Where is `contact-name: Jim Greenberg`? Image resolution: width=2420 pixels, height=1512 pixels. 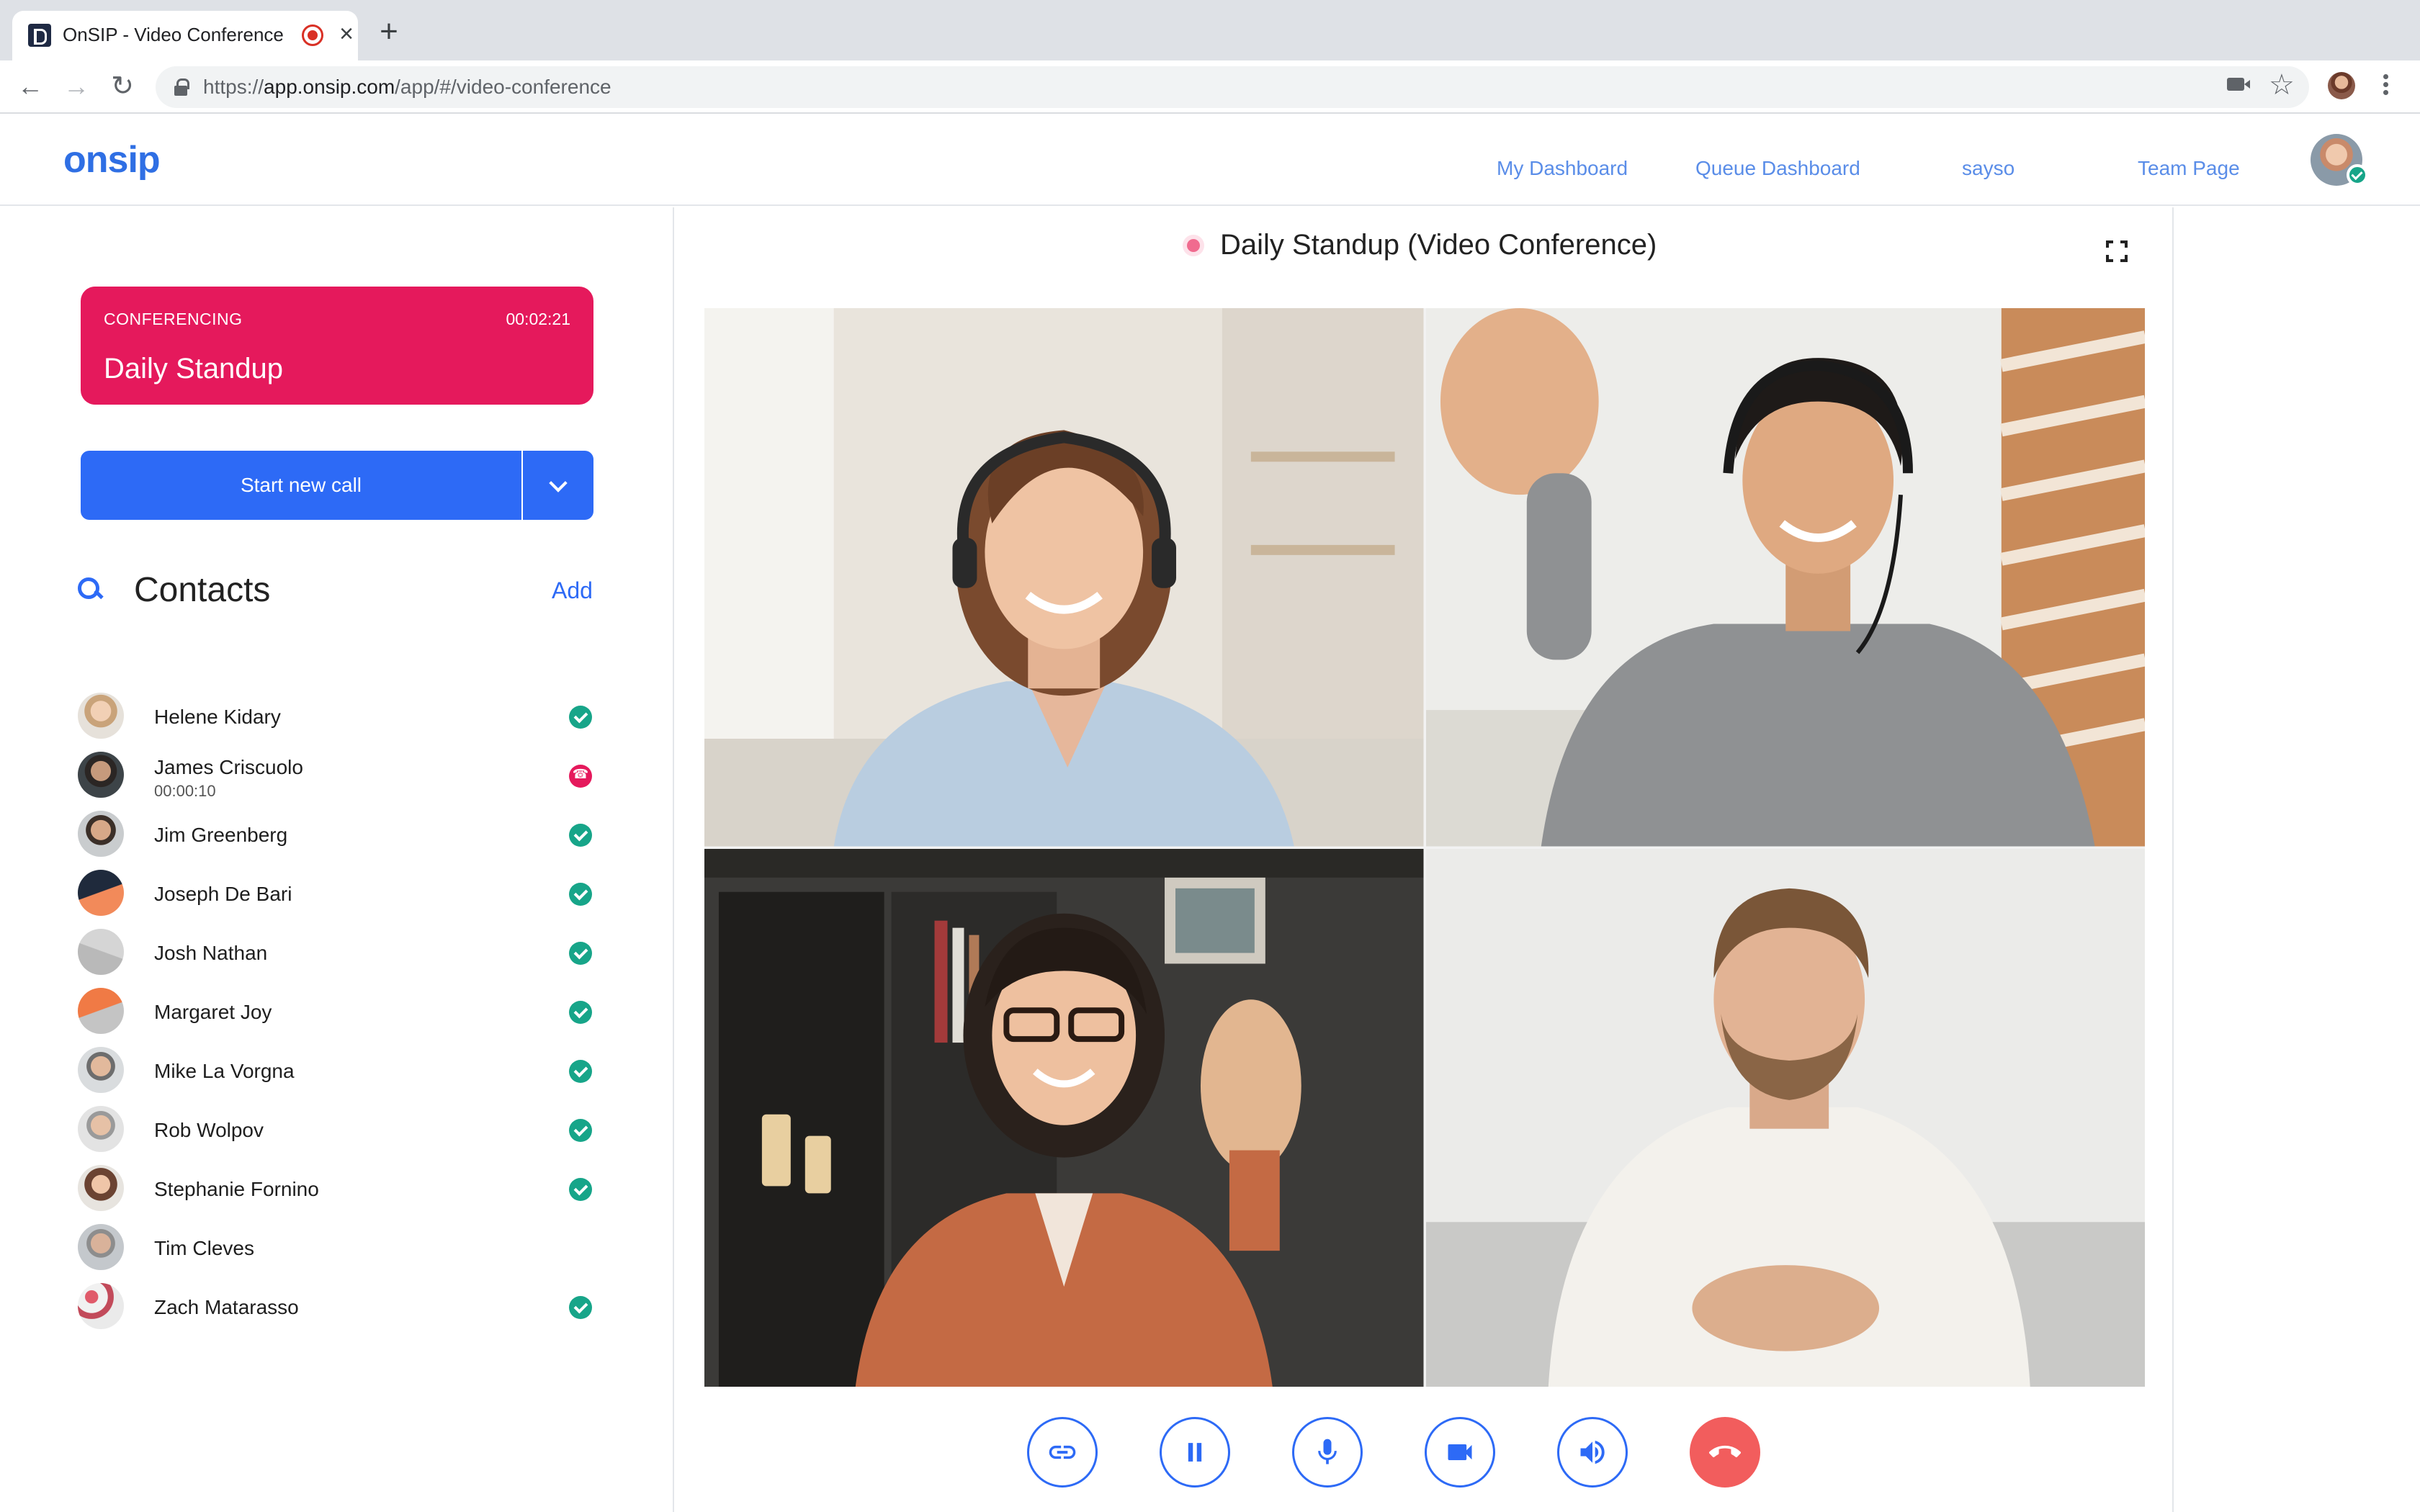
contact-name: Jim Greenberg is located at coordinates (221, 835).